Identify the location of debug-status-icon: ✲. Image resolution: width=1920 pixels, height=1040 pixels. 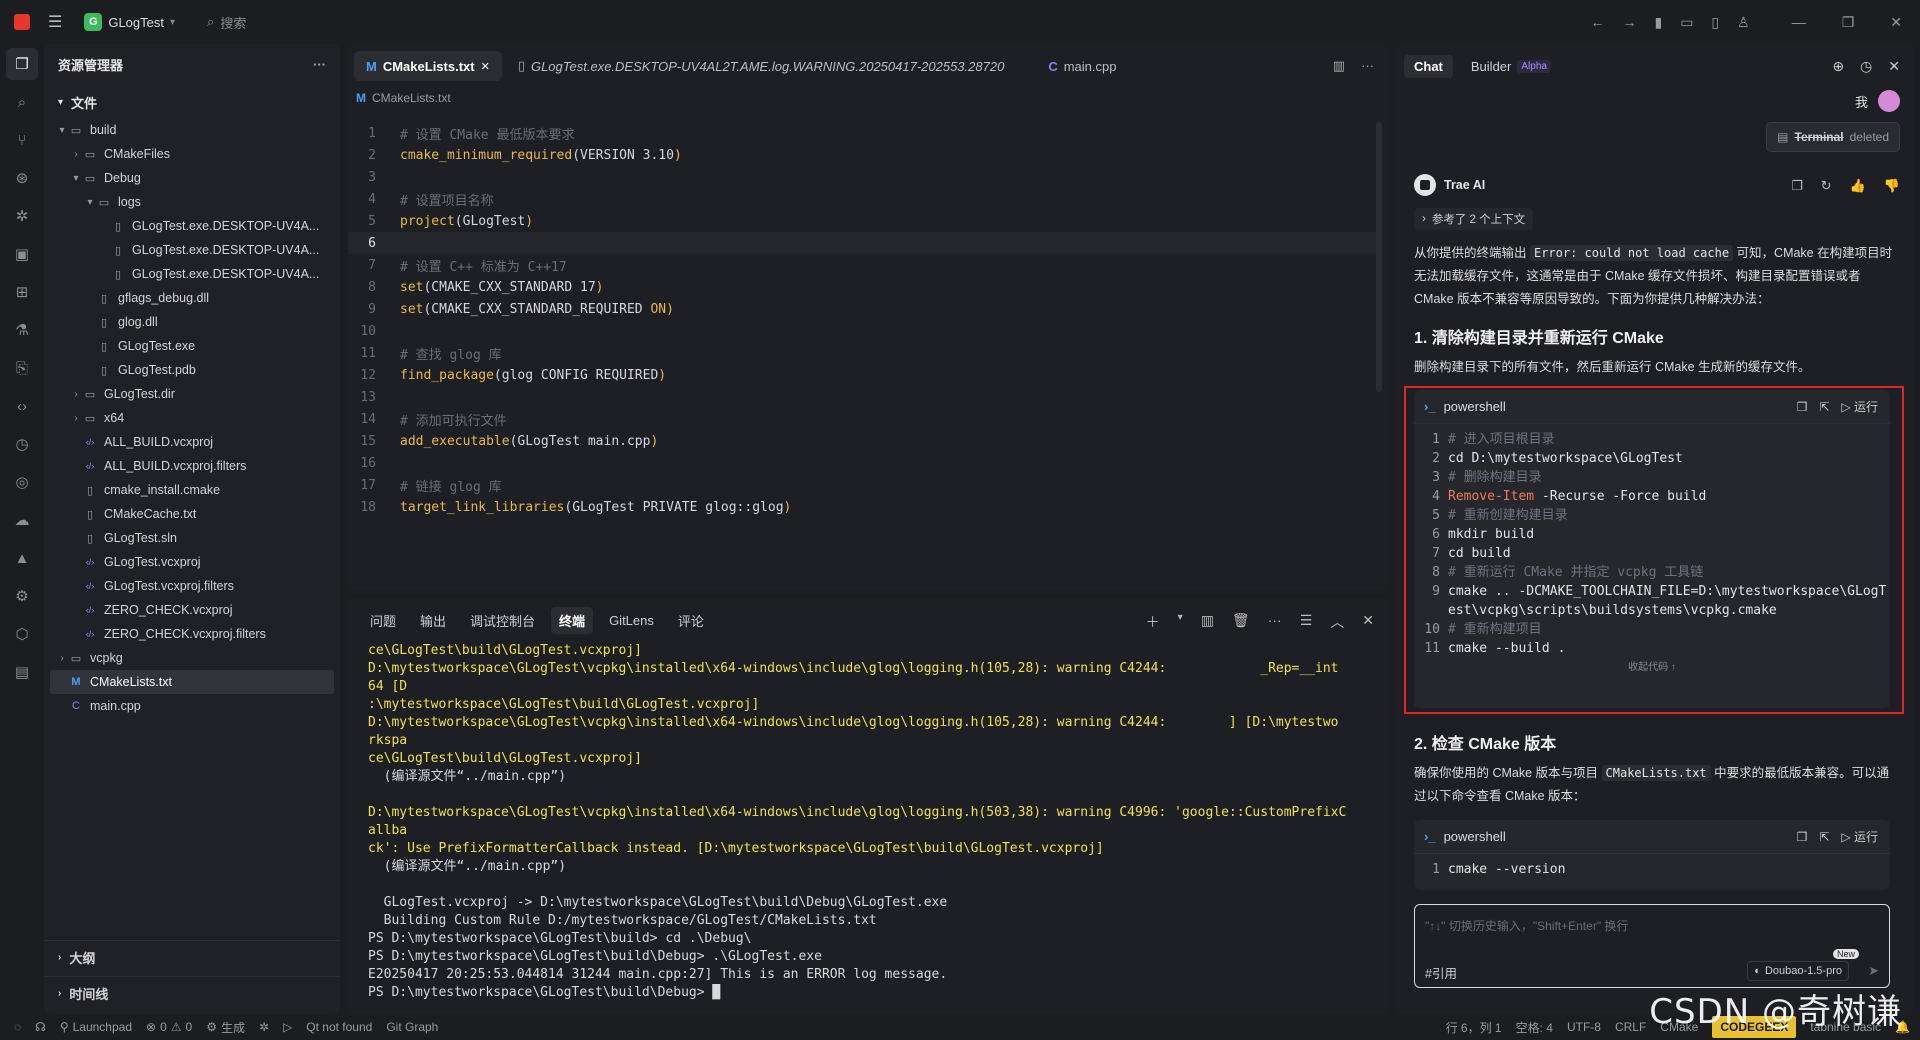
(264, 1027).